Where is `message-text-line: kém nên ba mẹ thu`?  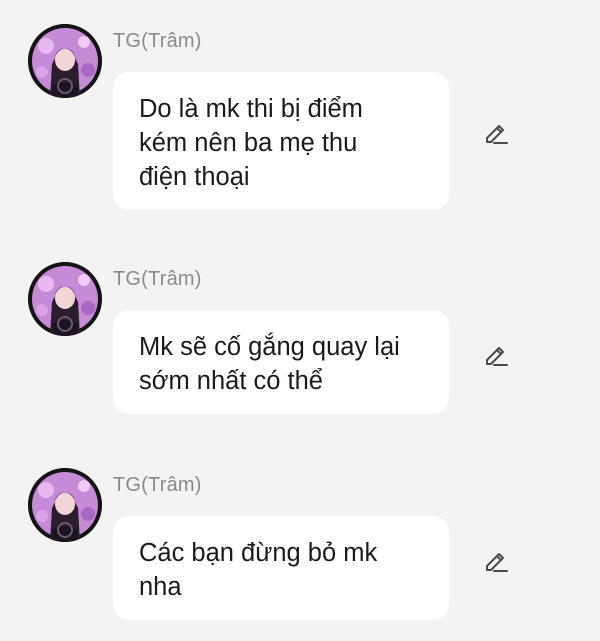 message-text-line: kém nên ba mẹ thu is located at coordinates (248, 143).